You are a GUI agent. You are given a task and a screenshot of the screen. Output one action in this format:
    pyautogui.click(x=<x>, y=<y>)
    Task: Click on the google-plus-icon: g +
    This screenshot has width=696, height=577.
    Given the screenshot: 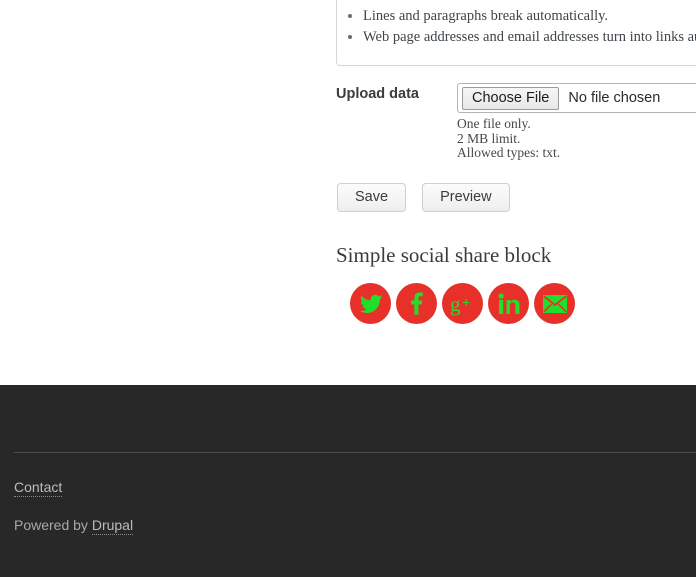 What is the action you would take?
    pyautogui.click(x=462, y=303)
    